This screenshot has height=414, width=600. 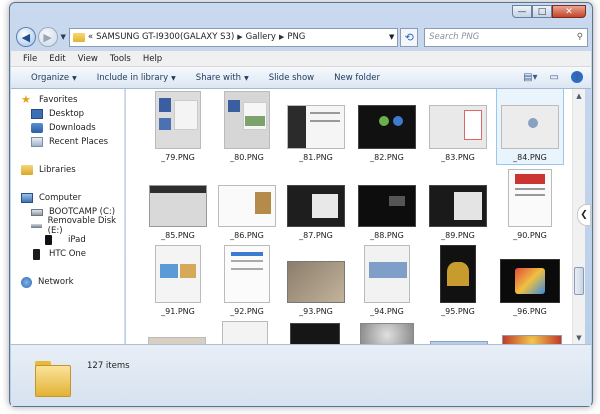 I want to click on close-button: ✕, so click(x=569, y=11).